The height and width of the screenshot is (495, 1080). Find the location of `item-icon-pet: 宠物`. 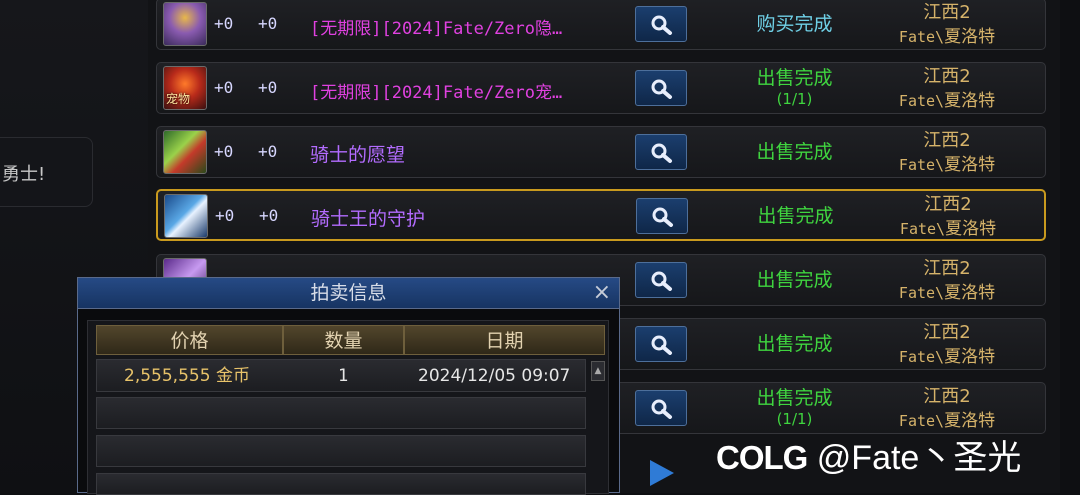

item-icon-pet: 宠物 is located at coordinates (185, 88).